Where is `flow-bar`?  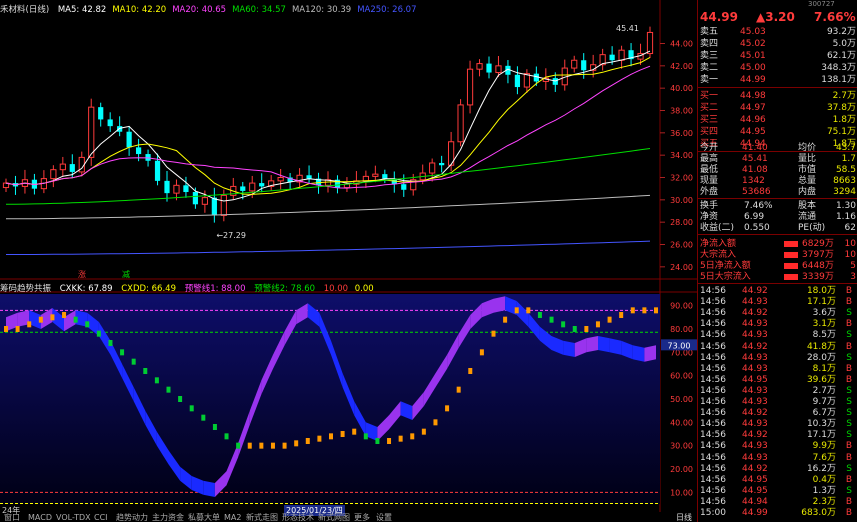
flow-bar is located at coordinates (791, 277).